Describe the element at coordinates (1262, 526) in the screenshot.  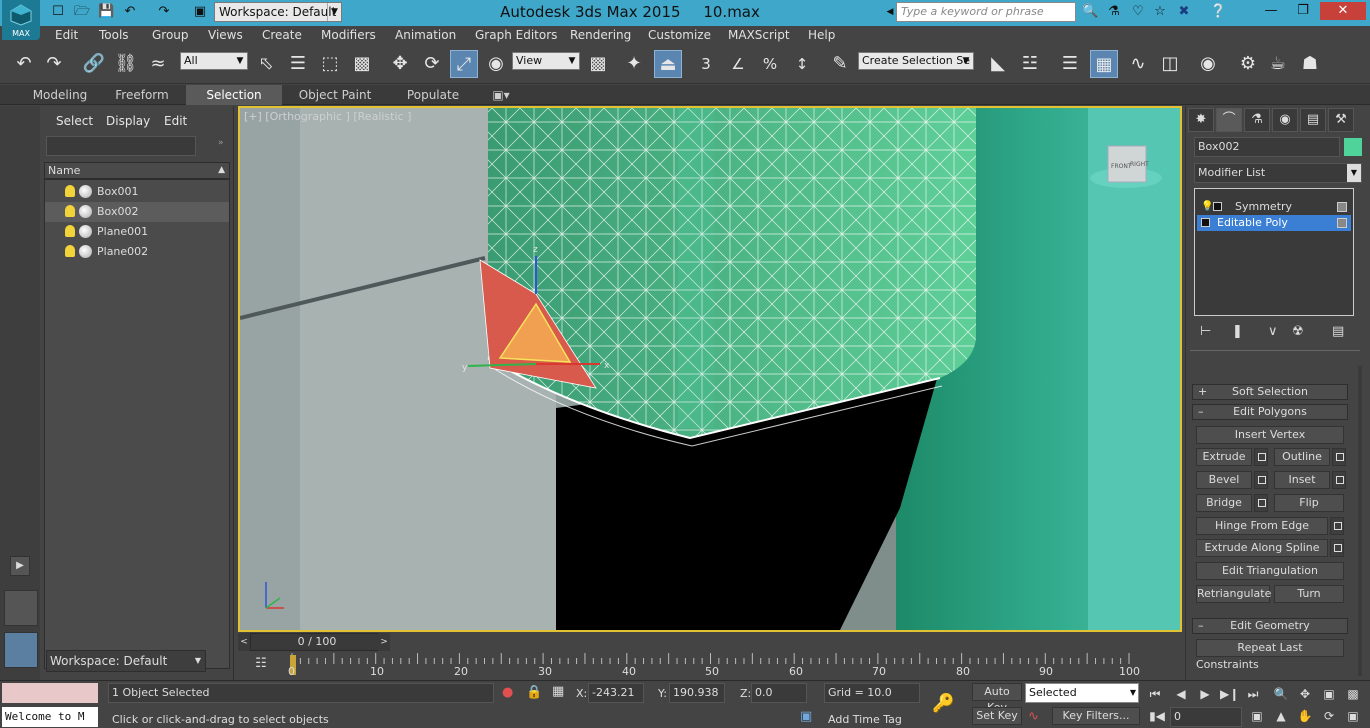
I see `hinge-from-edge-button: Hinge From Edge` at that location.